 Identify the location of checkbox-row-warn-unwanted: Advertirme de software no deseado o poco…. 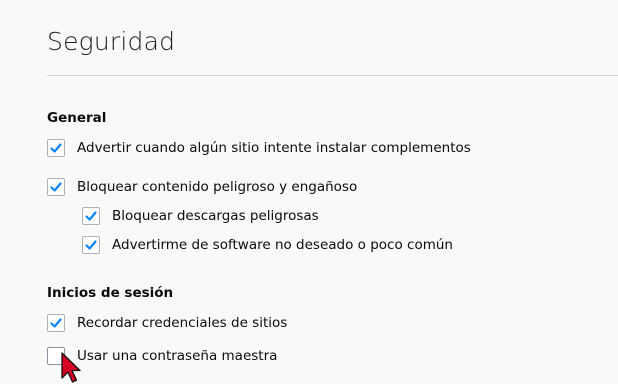
(267, 245).